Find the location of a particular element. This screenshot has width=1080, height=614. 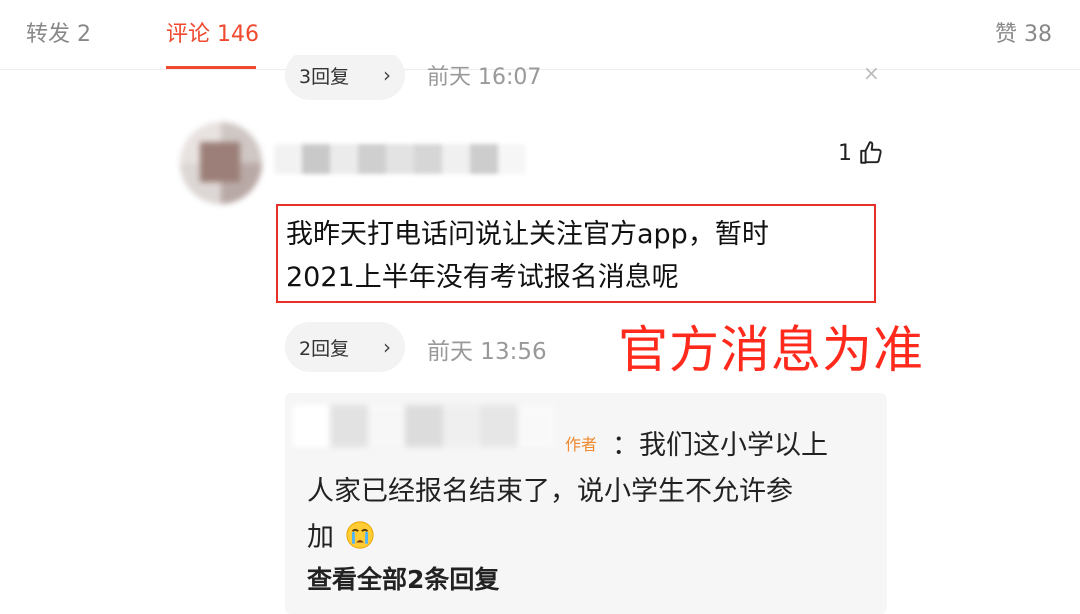

active-tab-indicator is located at coordinates (211, 67).